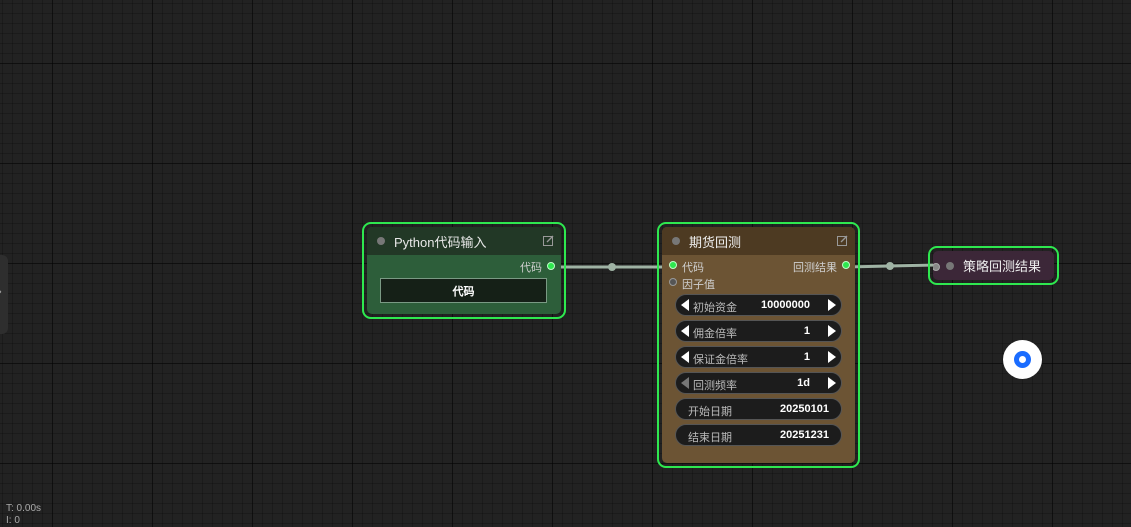  Describe the element at coordinates (612, 267) in the screenshot. I see `link-code-midpoint` at that location.